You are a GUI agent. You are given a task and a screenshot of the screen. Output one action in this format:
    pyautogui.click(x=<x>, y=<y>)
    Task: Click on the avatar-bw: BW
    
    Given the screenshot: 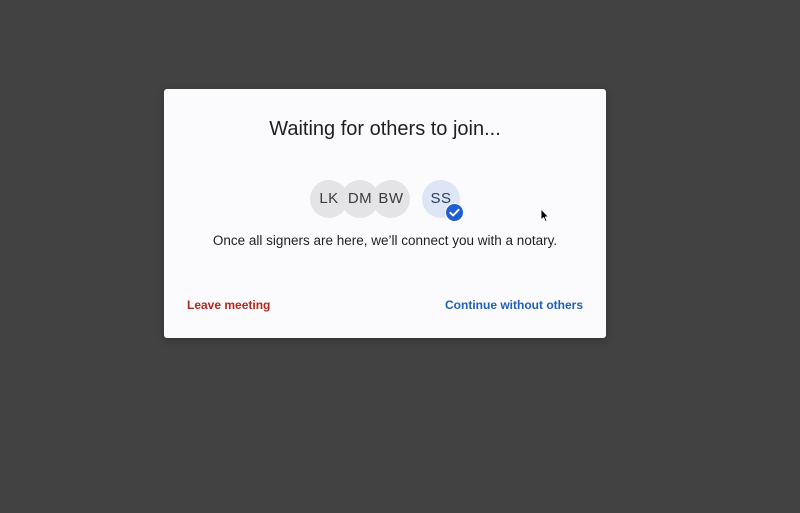 What is the action you would take?
    pyautogui.click(x=391, y=199)
    